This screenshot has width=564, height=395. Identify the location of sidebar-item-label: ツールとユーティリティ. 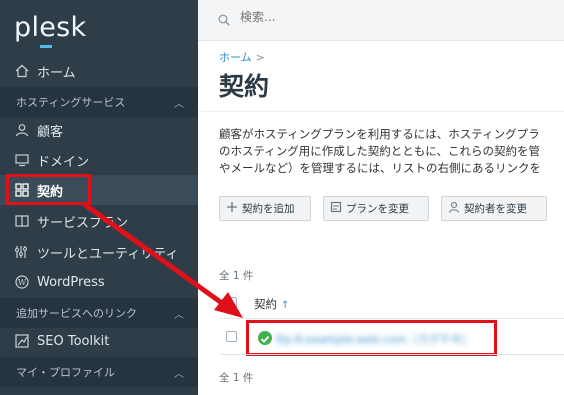
(108, 254).